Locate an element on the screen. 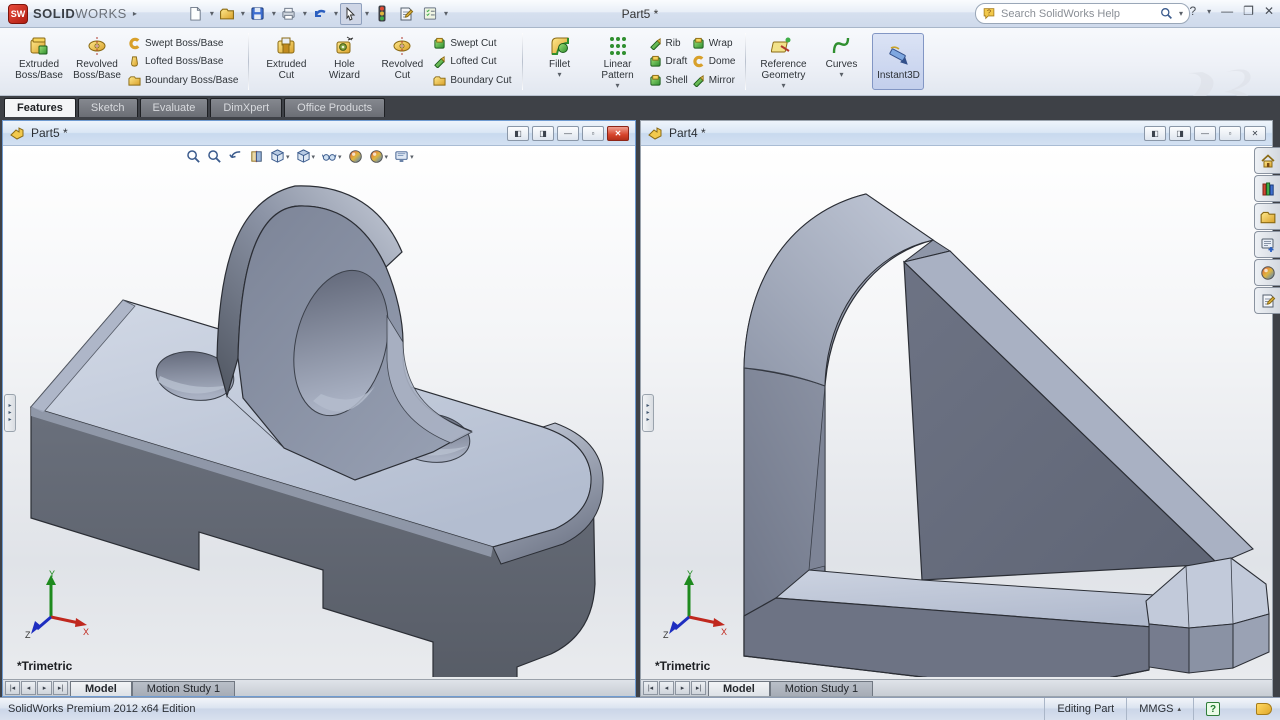  part4-restore-icon: ▫ is located at coordinates (1230, 133).